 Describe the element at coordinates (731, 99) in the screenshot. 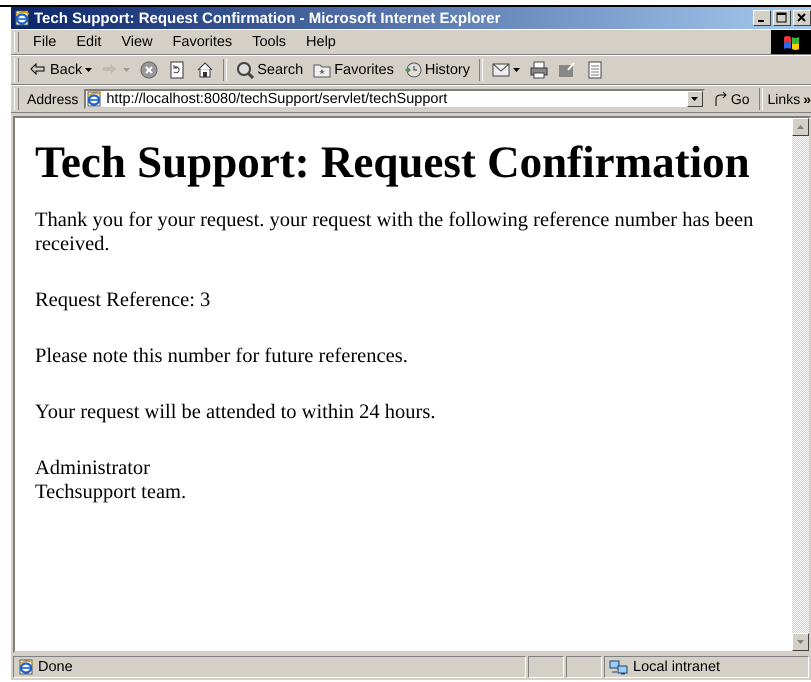

I see `go-button: Go` at that location.